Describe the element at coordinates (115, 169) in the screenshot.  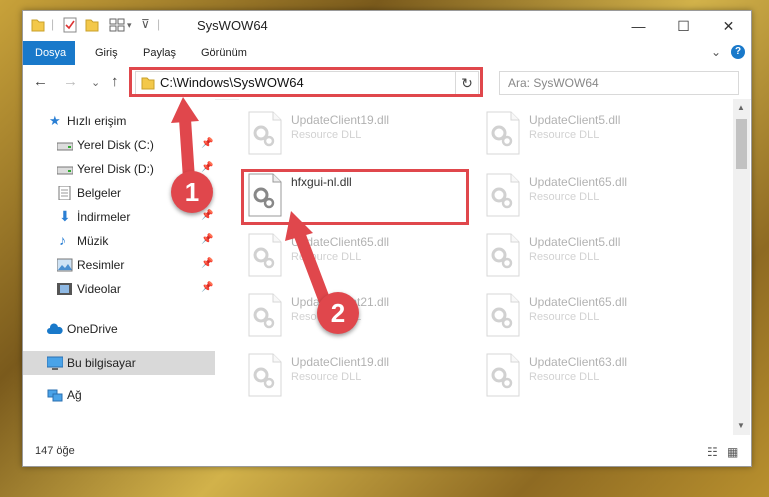
I see `sidebar-item-label: Yerel Disk (D:)` at that location.